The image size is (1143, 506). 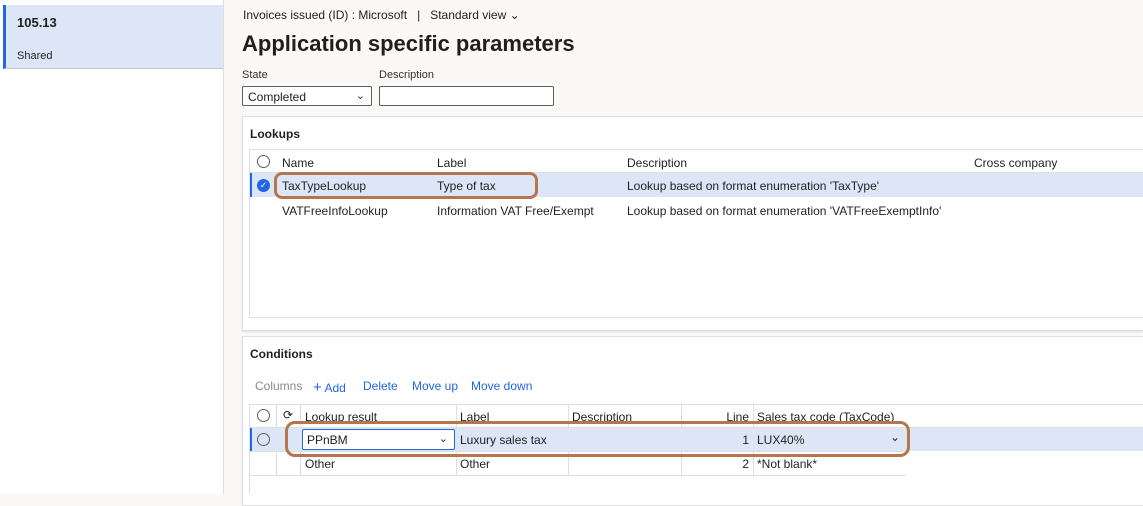 I want to click on plus-icon: +, so click(x=317, y=387).